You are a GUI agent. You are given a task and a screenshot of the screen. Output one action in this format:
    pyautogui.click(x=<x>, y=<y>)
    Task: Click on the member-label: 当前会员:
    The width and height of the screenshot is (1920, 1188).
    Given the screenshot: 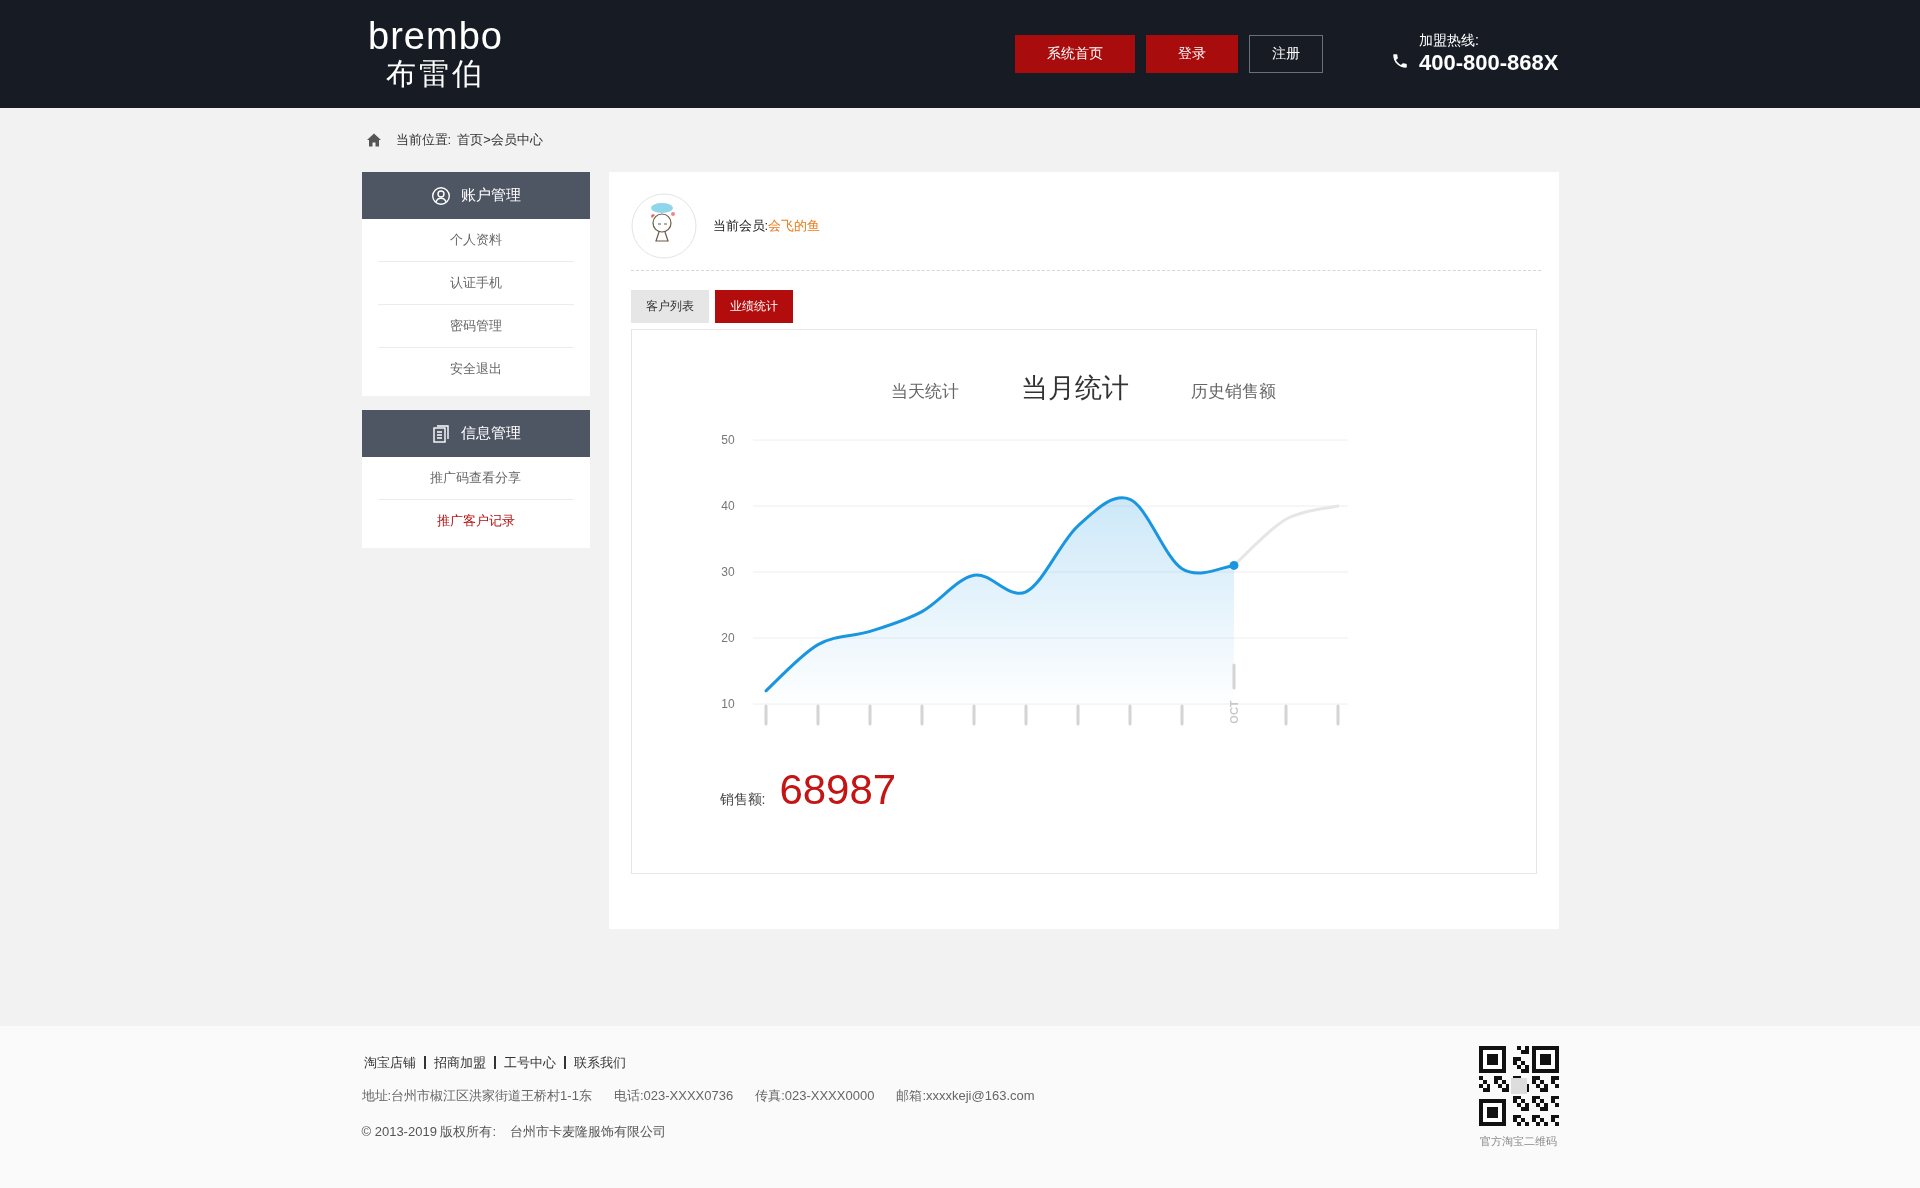 What is the action you would take?
    pyautogui.click(x=740, y=226)
    